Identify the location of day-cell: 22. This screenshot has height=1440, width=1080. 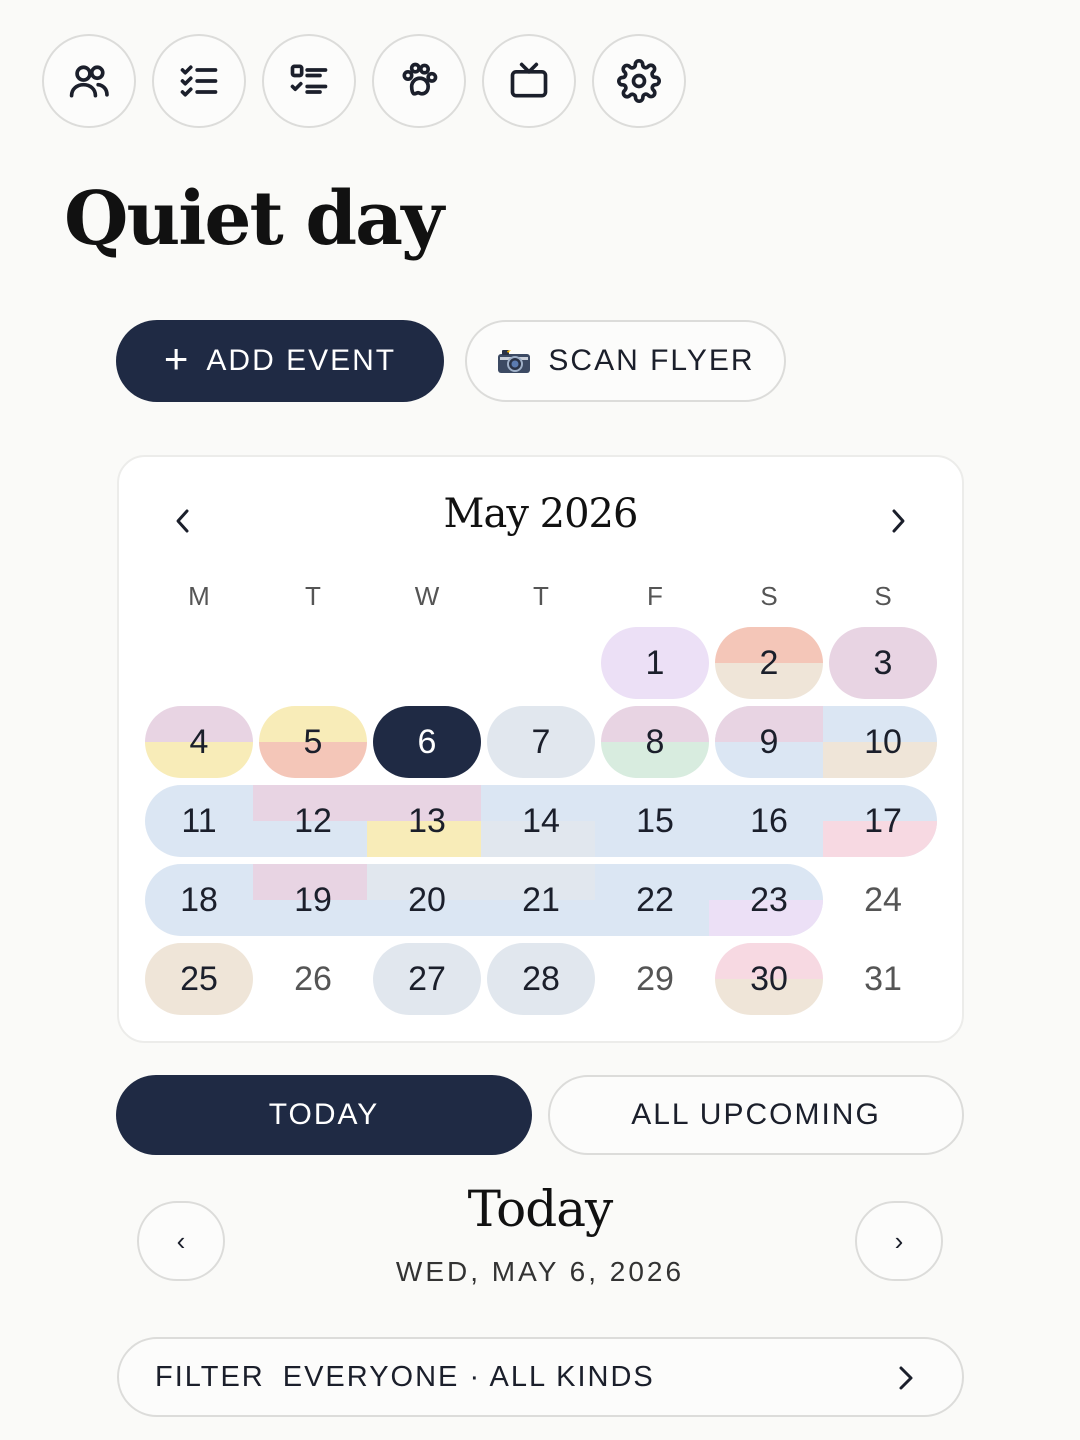
(655, 900).